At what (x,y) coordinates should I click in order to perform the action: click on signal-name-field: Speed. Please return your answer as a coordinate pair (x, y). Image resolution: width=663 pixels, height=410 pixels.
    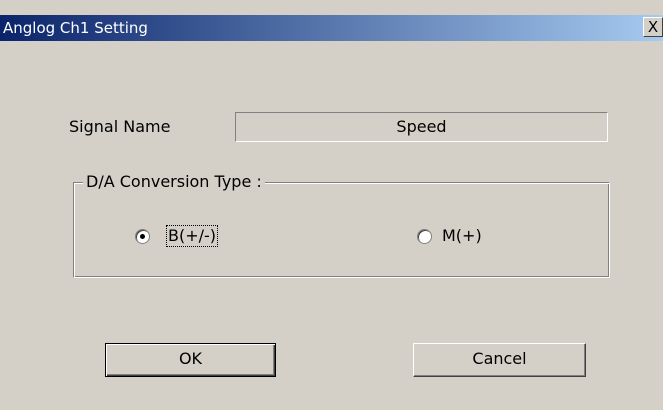
    Looking at the image, I should click on (421, 127).